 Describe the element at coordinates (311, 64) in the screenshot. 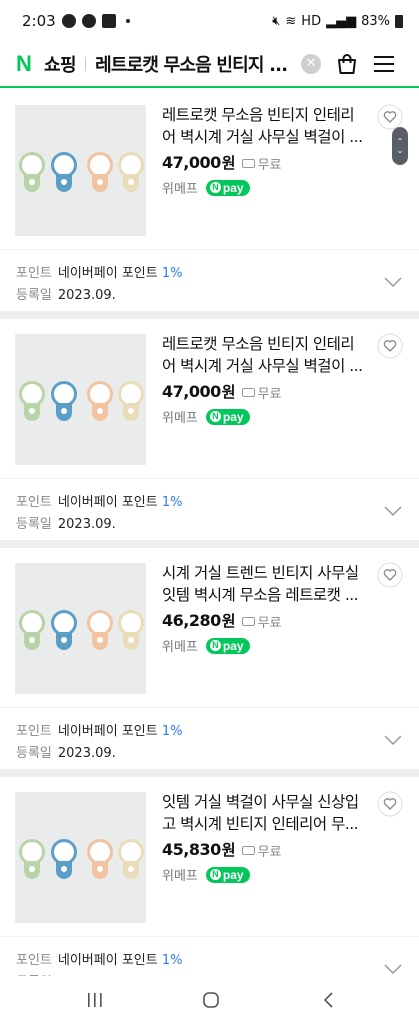

I see `clear-search-button: ✕` at that location.